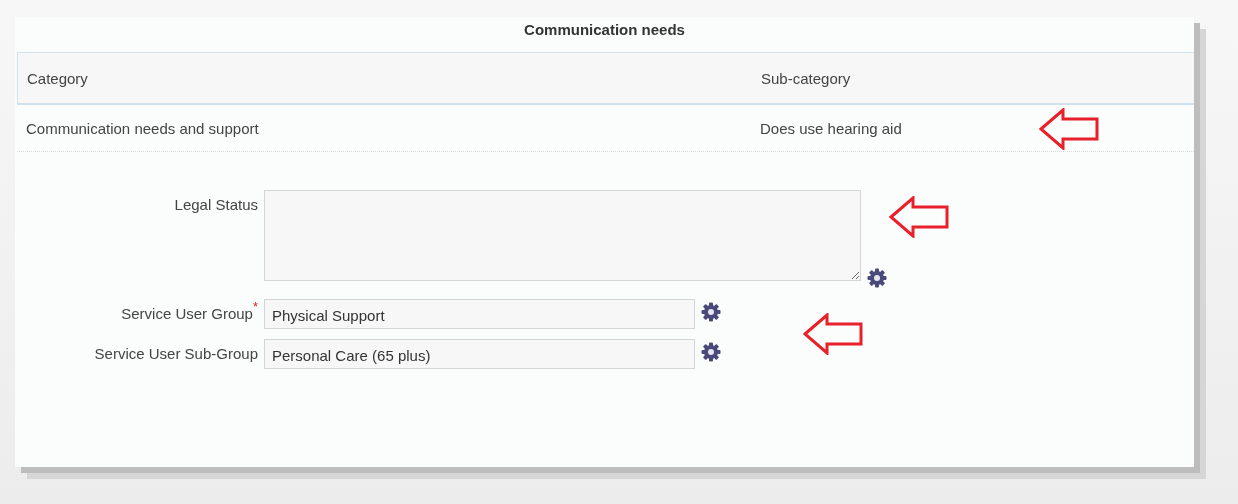 This screenshot has height=504, width=1238. Describe the element at coordinates (806, 78) in the screenshot. I see `column-header: Sub-category` at that location.